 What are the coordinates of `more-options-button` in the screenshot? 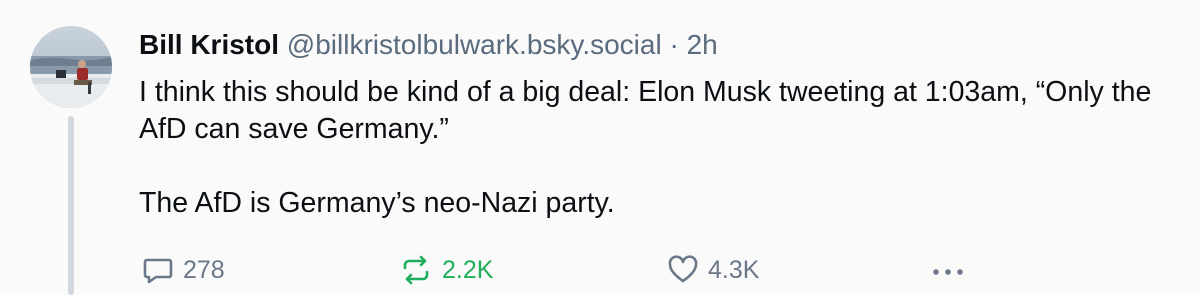 It's located at (948, 270).